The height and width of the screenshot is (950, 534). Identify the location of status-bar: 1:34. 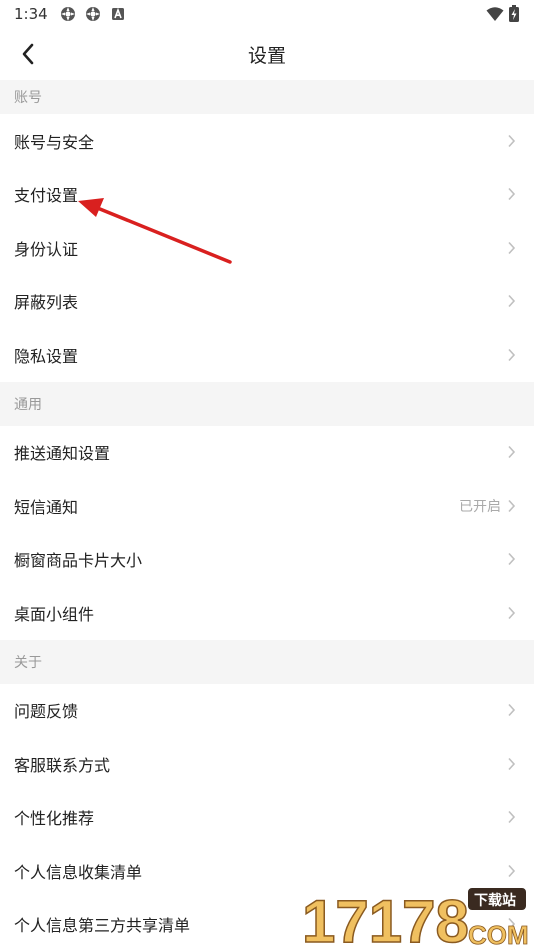
(267, 14).